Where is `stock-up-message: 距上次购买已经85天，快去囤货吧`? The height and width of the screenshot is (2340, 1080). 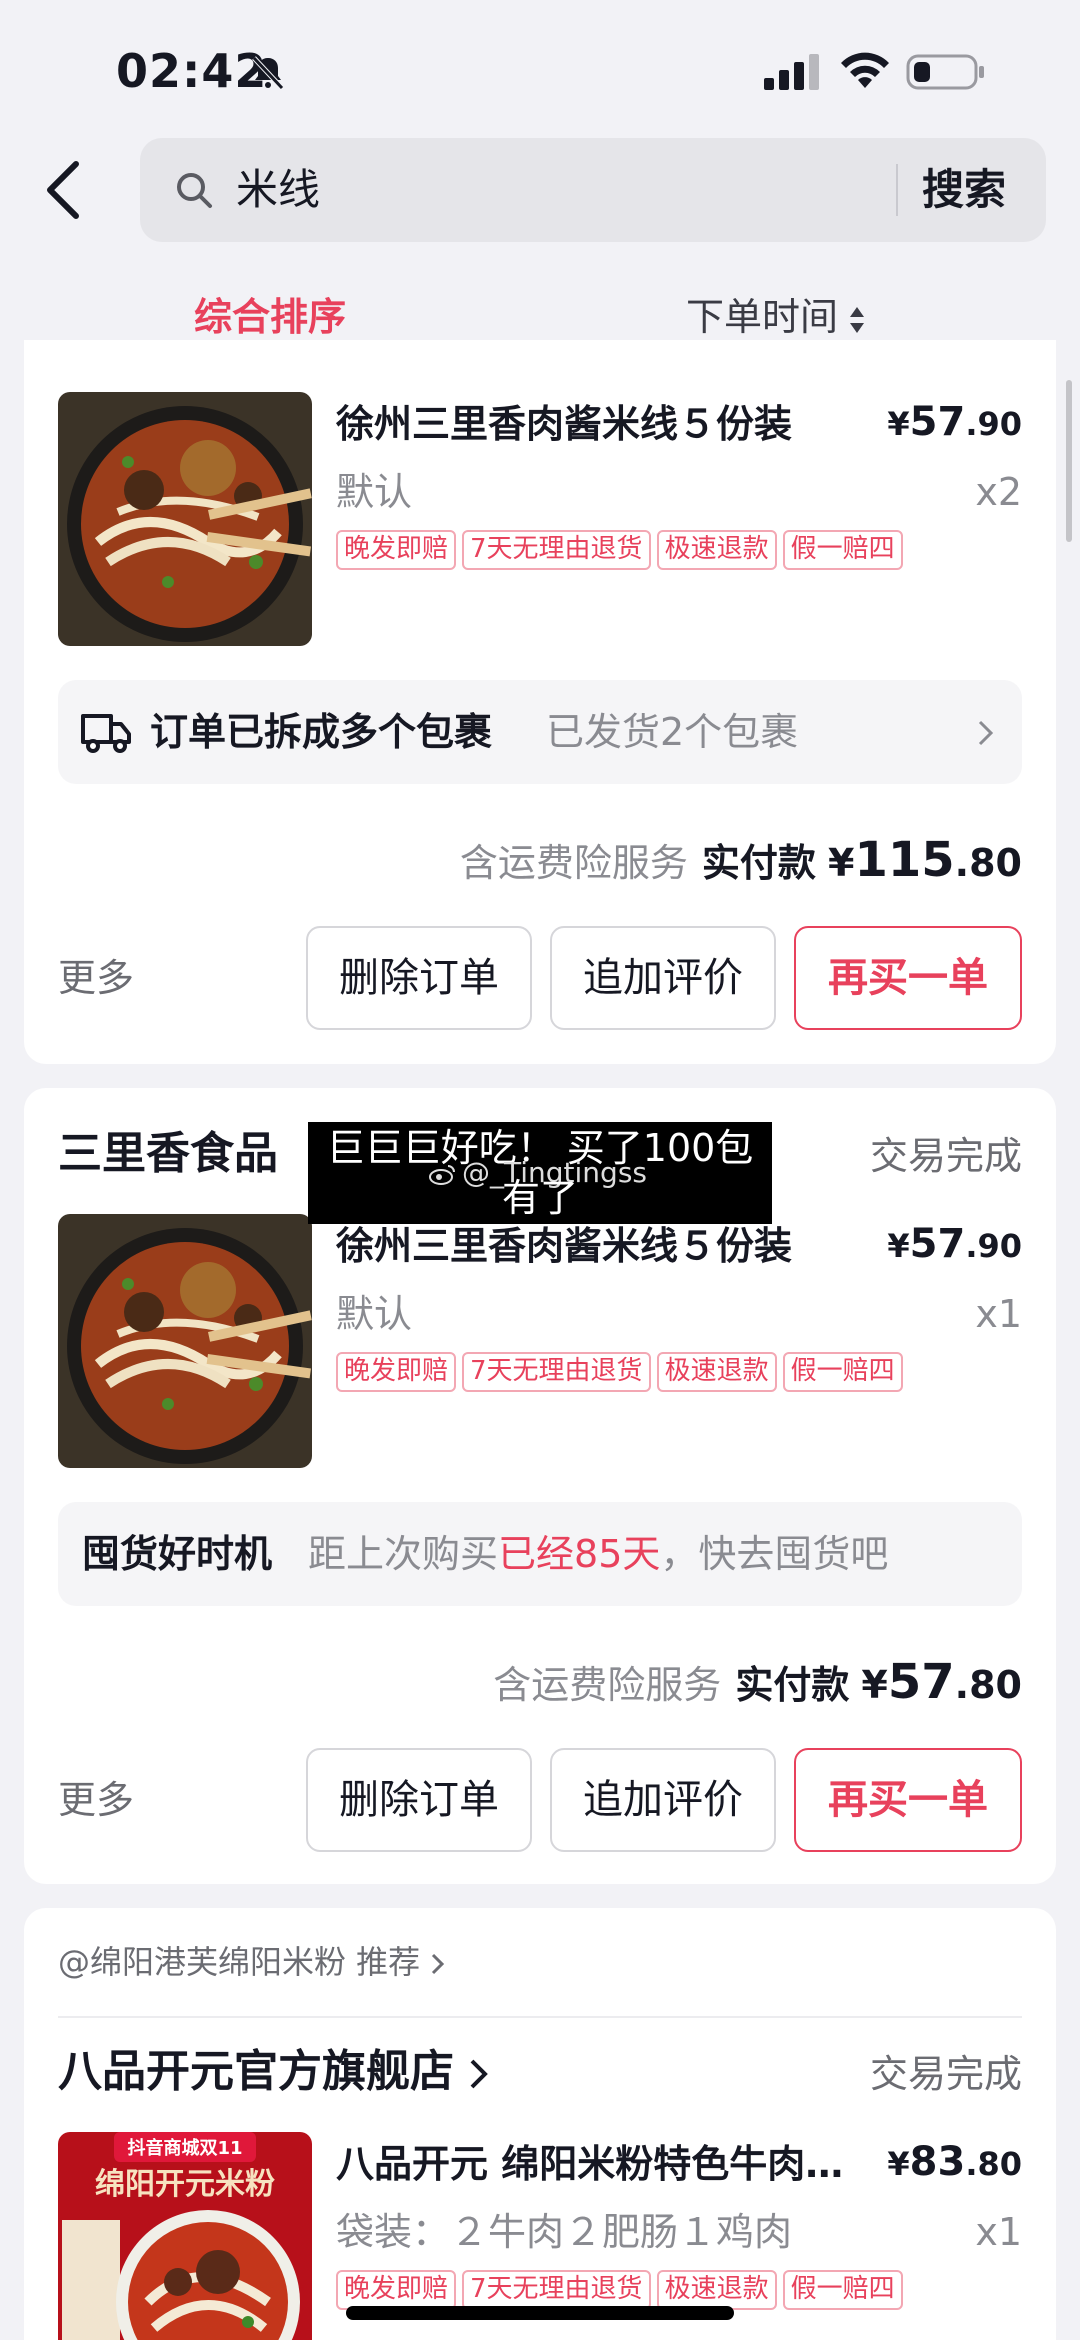 stock-up-message: 距上次购买已经85天，快去囤货吧 is located at coordinates (598, 1554).